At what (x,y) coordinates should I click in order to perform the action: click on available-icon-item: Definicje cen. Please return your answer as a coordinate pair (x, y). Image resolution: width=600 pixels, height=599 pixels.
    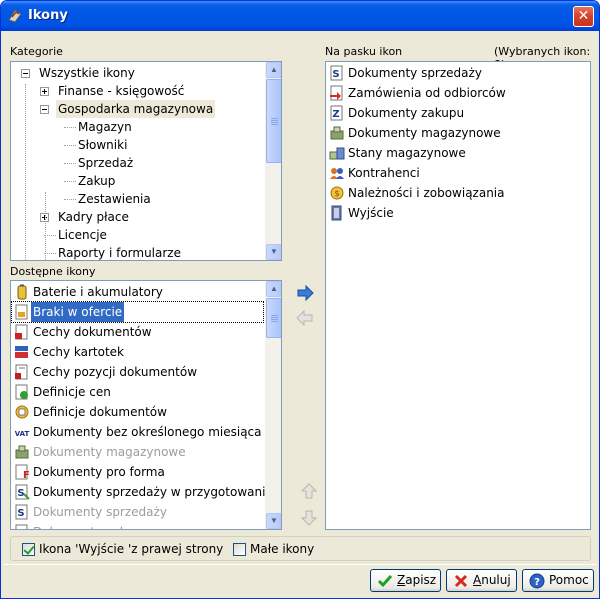
    Looking at the image, I should click on (137, 392).